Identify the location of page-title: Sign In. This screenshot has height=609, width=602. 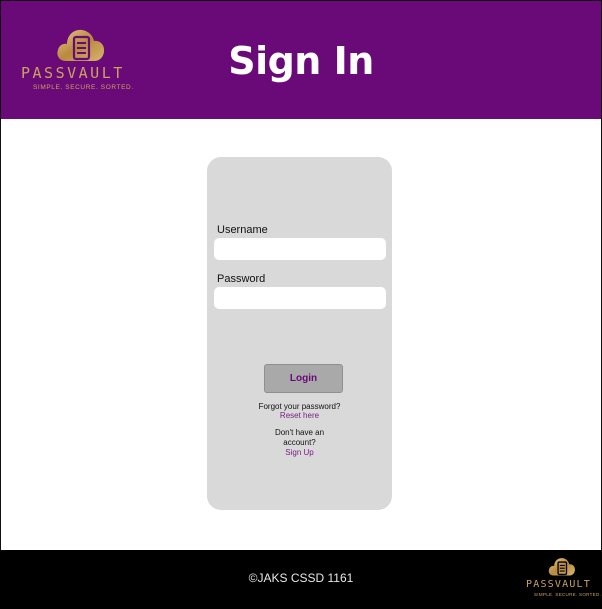
(301, 61).